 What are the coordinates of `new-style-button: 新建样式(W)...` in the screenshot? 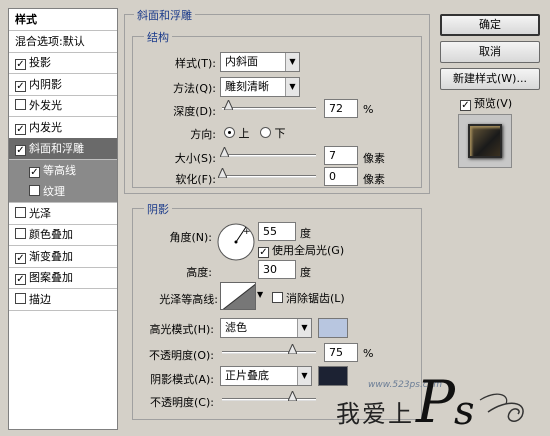 It's located at (490, 79).